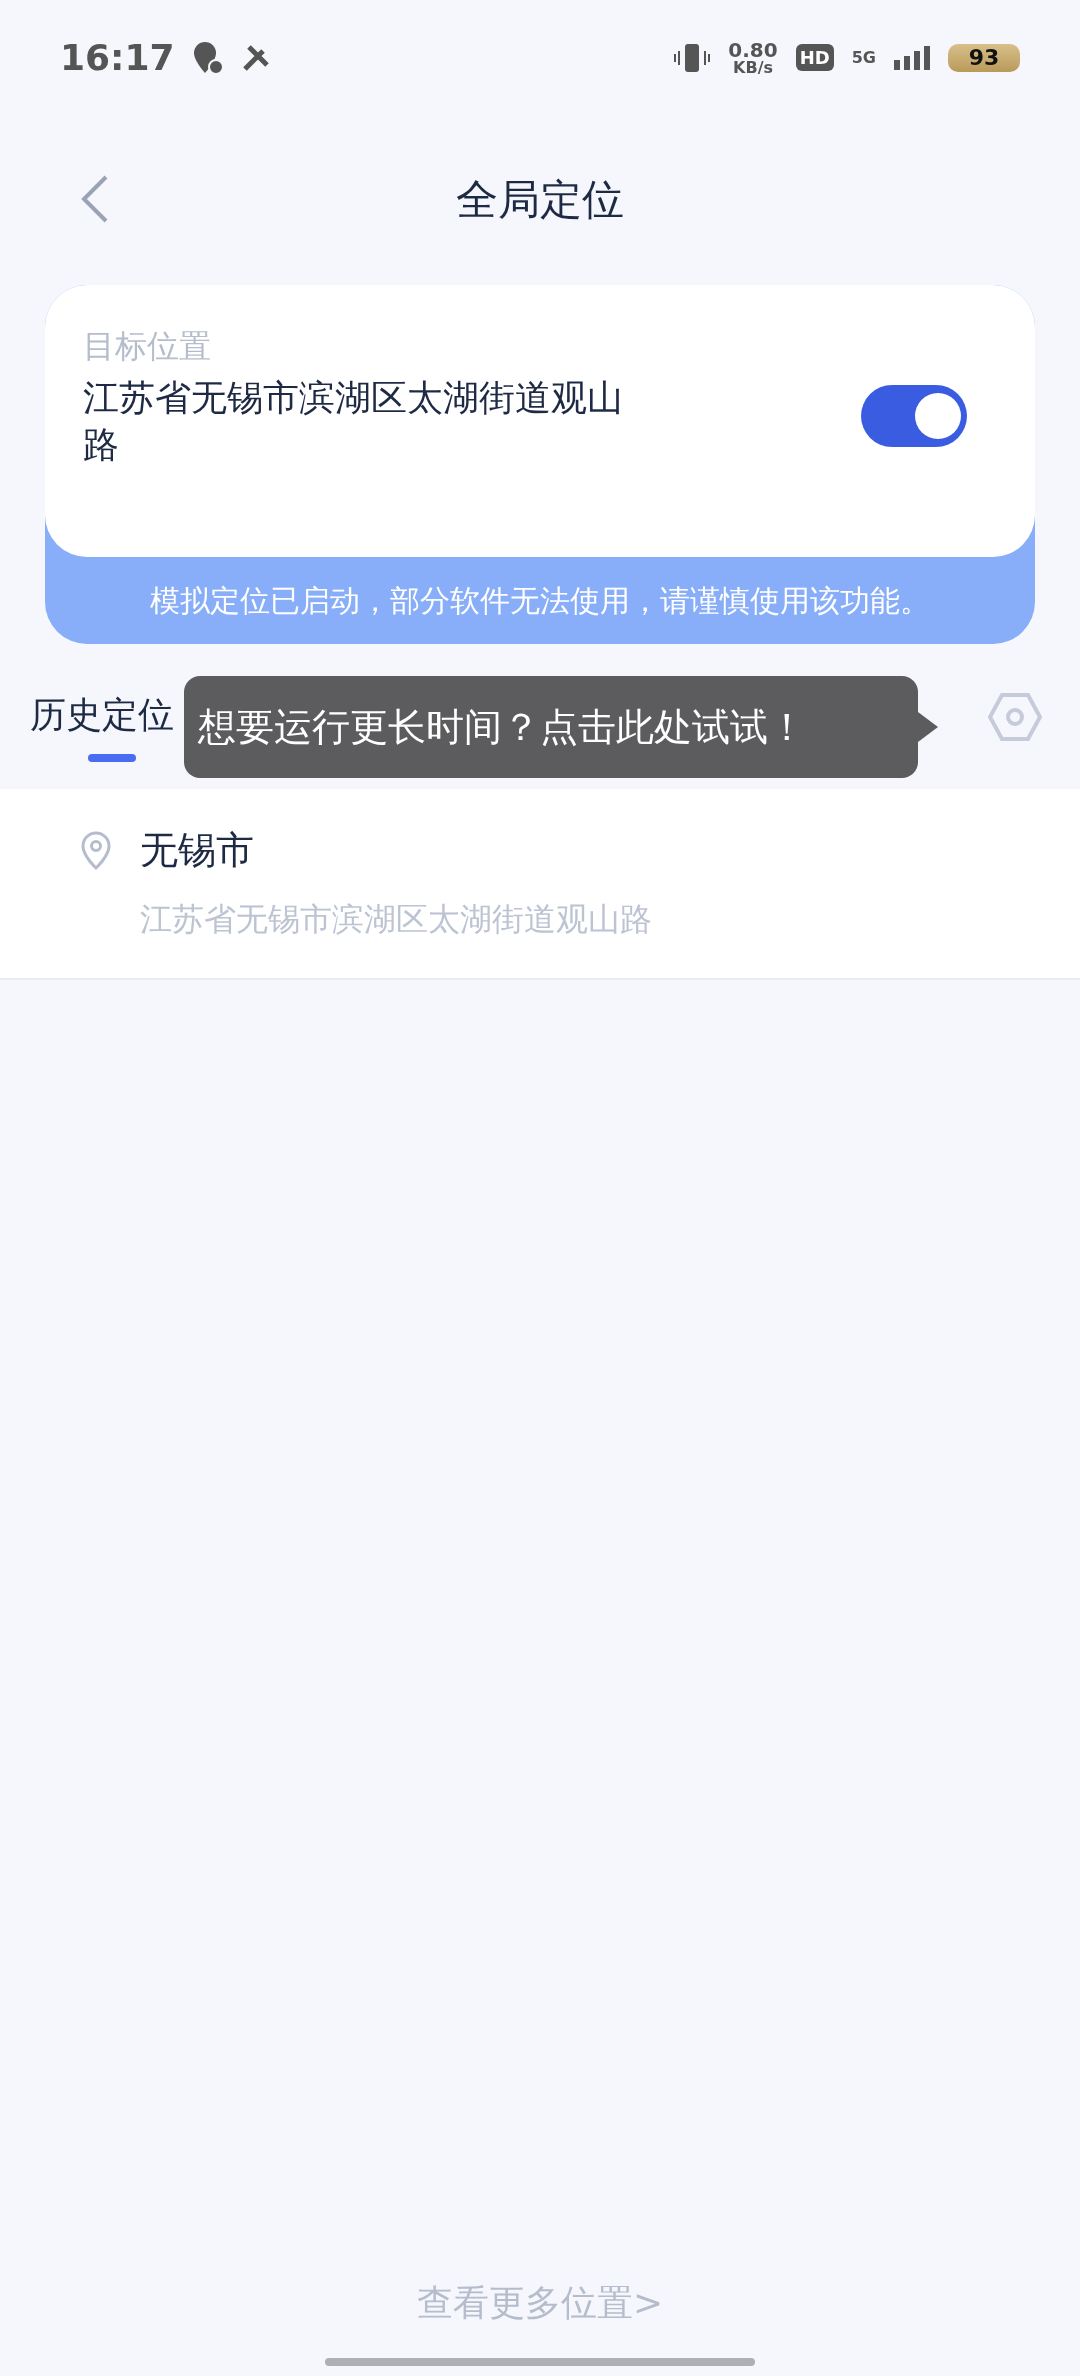  Describe the element at coordinates (102, 716) in the screenshot. I see `tab: 历史定位` at that location.